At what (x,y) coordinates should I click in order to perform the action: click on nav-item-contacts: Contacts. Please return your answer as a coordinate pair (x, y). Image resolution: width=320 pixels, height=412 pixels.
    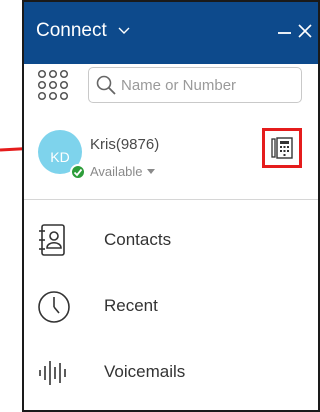
    Looking at the image, I should click on (171, 241).